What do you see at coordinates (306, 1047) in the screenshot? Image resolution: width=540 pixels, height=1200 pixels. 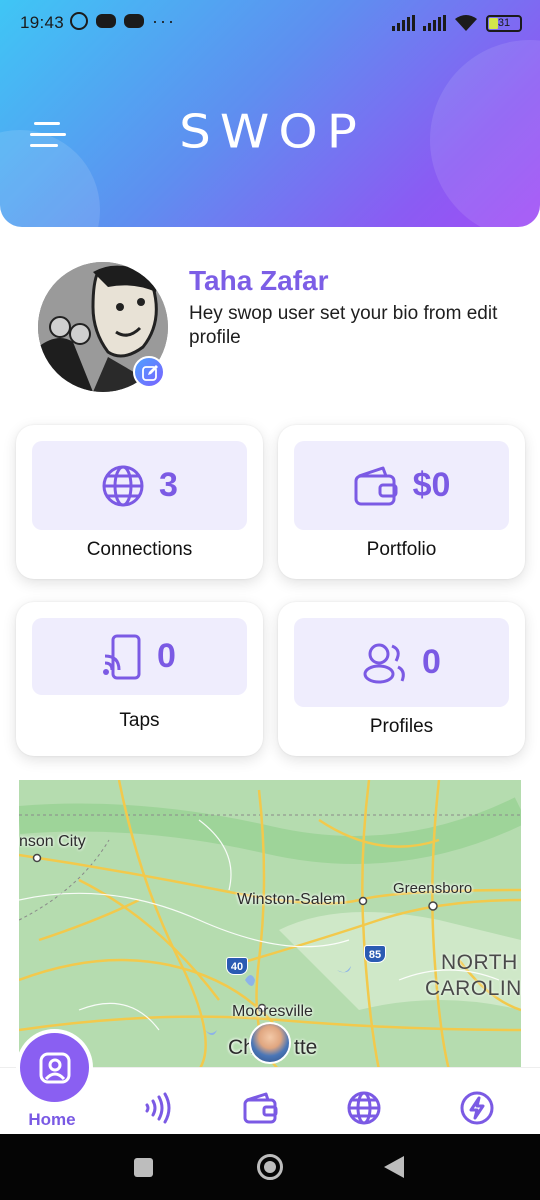 I see `map-label-charlotte-end: tte` at bounding box center [306, 1047].